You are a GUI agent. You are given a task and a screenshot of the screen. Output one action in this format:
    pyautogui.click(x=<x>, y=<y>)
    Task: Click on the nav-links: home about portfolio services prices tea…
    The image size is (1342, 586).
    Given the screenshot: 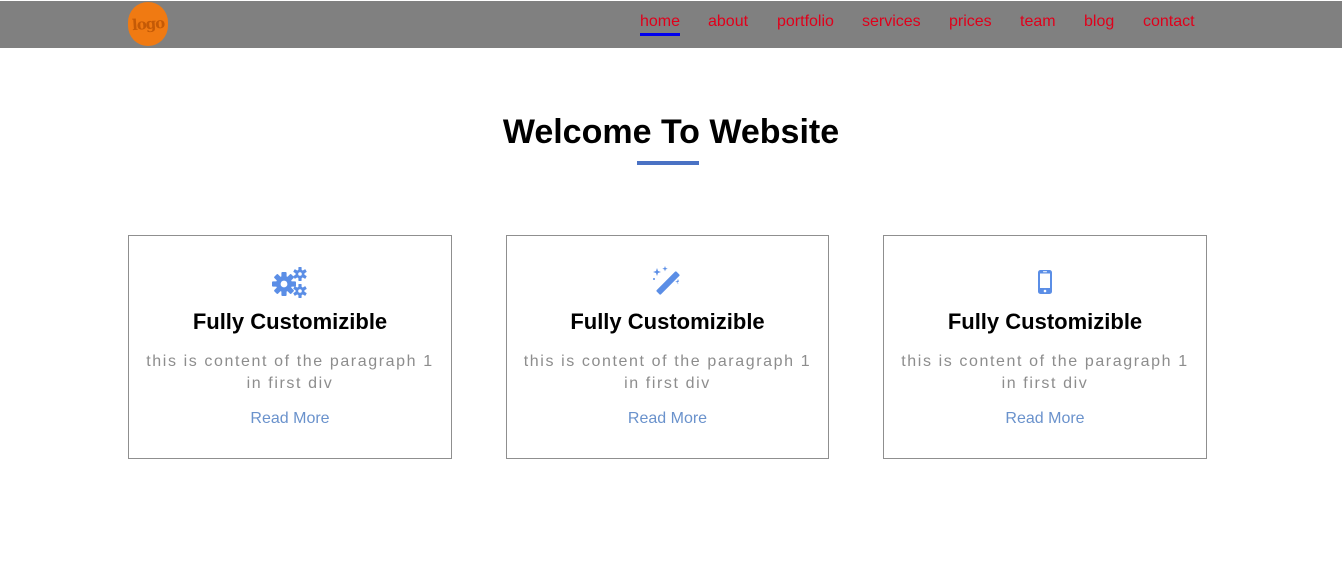 What is the action you would take?
    pyautogui.click(x=671, y=26)
    